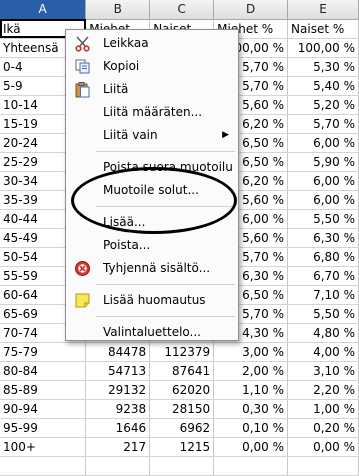 The height and width of the screenshot is (476, 359). Describe the element at coordinates (323, 447) in the screenshot. I see `cell-women-pct: 0,00 %` at that location.